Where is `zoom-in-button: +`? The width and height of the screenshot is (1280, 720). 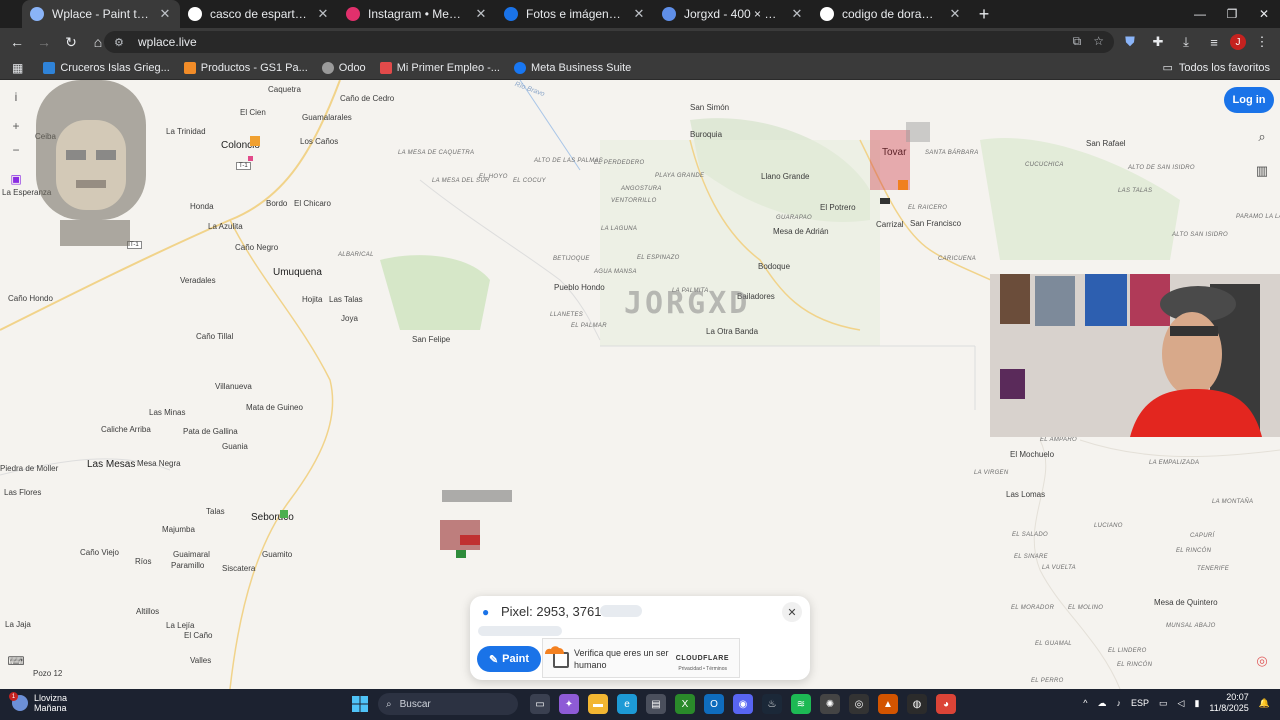 zoom-in-button: + is located at coordinates (16, 126).